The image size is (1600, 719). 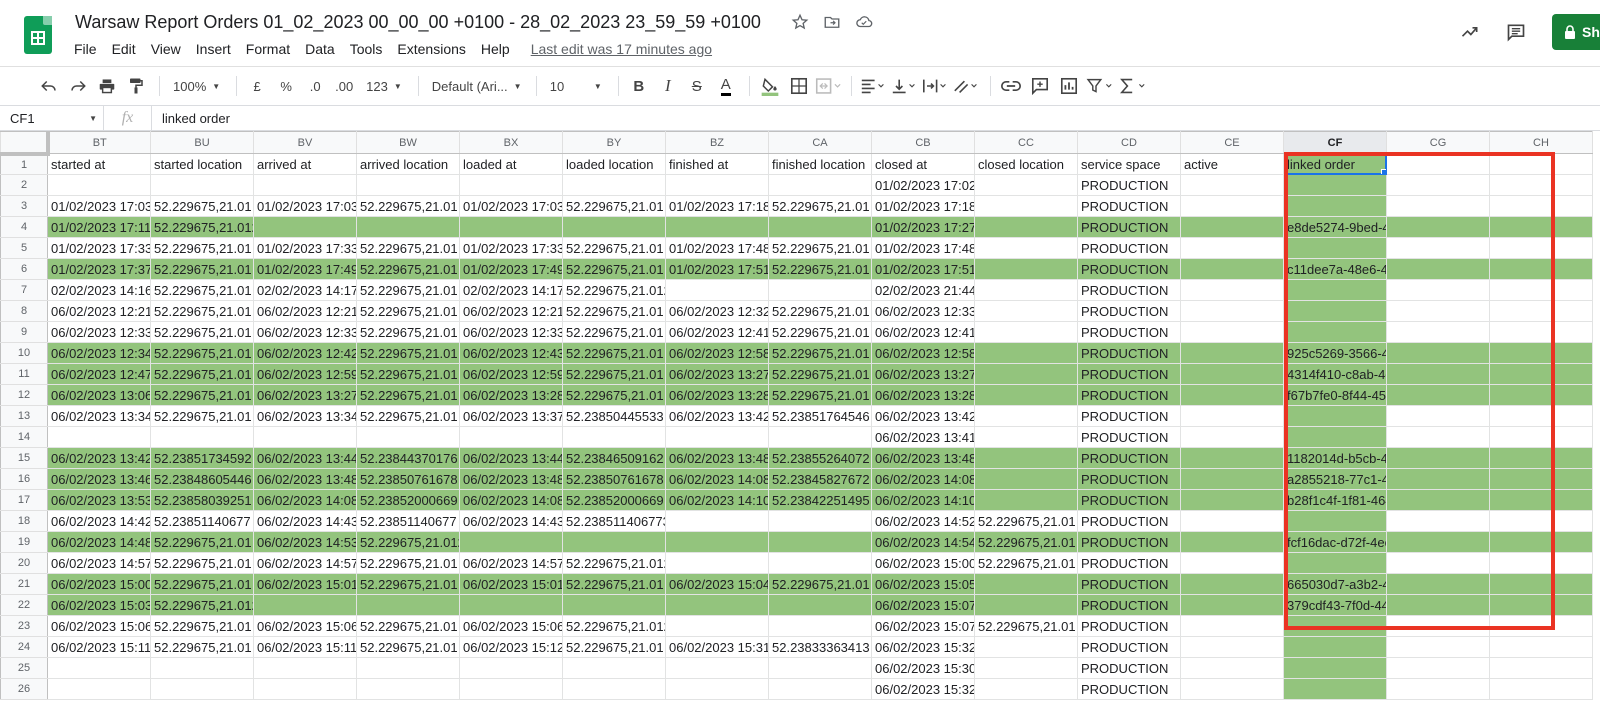 What do you see at coordinates (614, 647) in the screenshot?
I see `cell-by24: 52.229675,21.01` at bounding box center [614, 647].